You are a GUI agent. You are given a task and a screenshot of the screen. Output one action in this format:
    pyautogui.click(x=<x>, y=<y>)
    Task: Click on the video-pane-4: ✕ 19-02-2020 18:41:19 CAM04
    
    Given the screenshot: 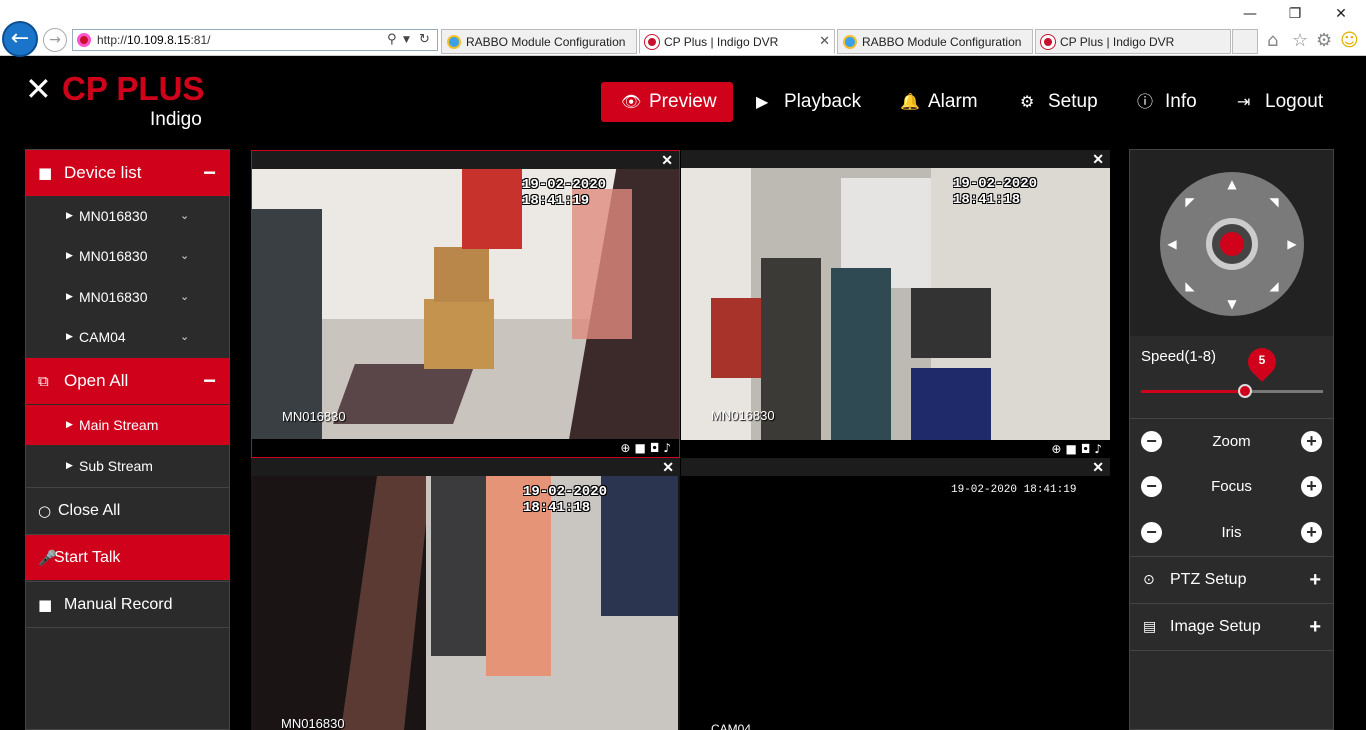 What is the action you would take?
    pyautogui.click(x=895, y=594)
    